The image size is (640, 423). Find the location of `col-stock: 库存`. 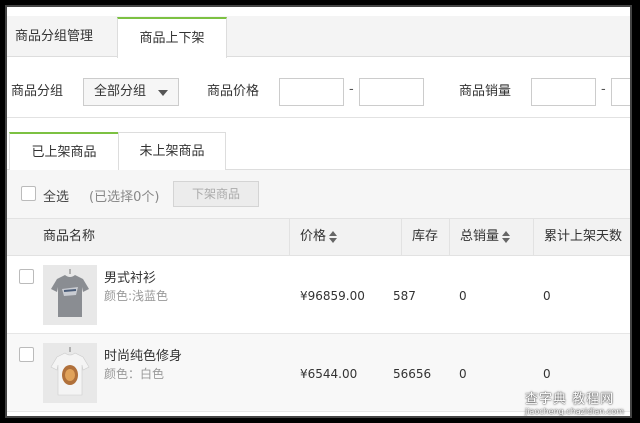

col-stock: 库存 is located at coordinates (425, 237).